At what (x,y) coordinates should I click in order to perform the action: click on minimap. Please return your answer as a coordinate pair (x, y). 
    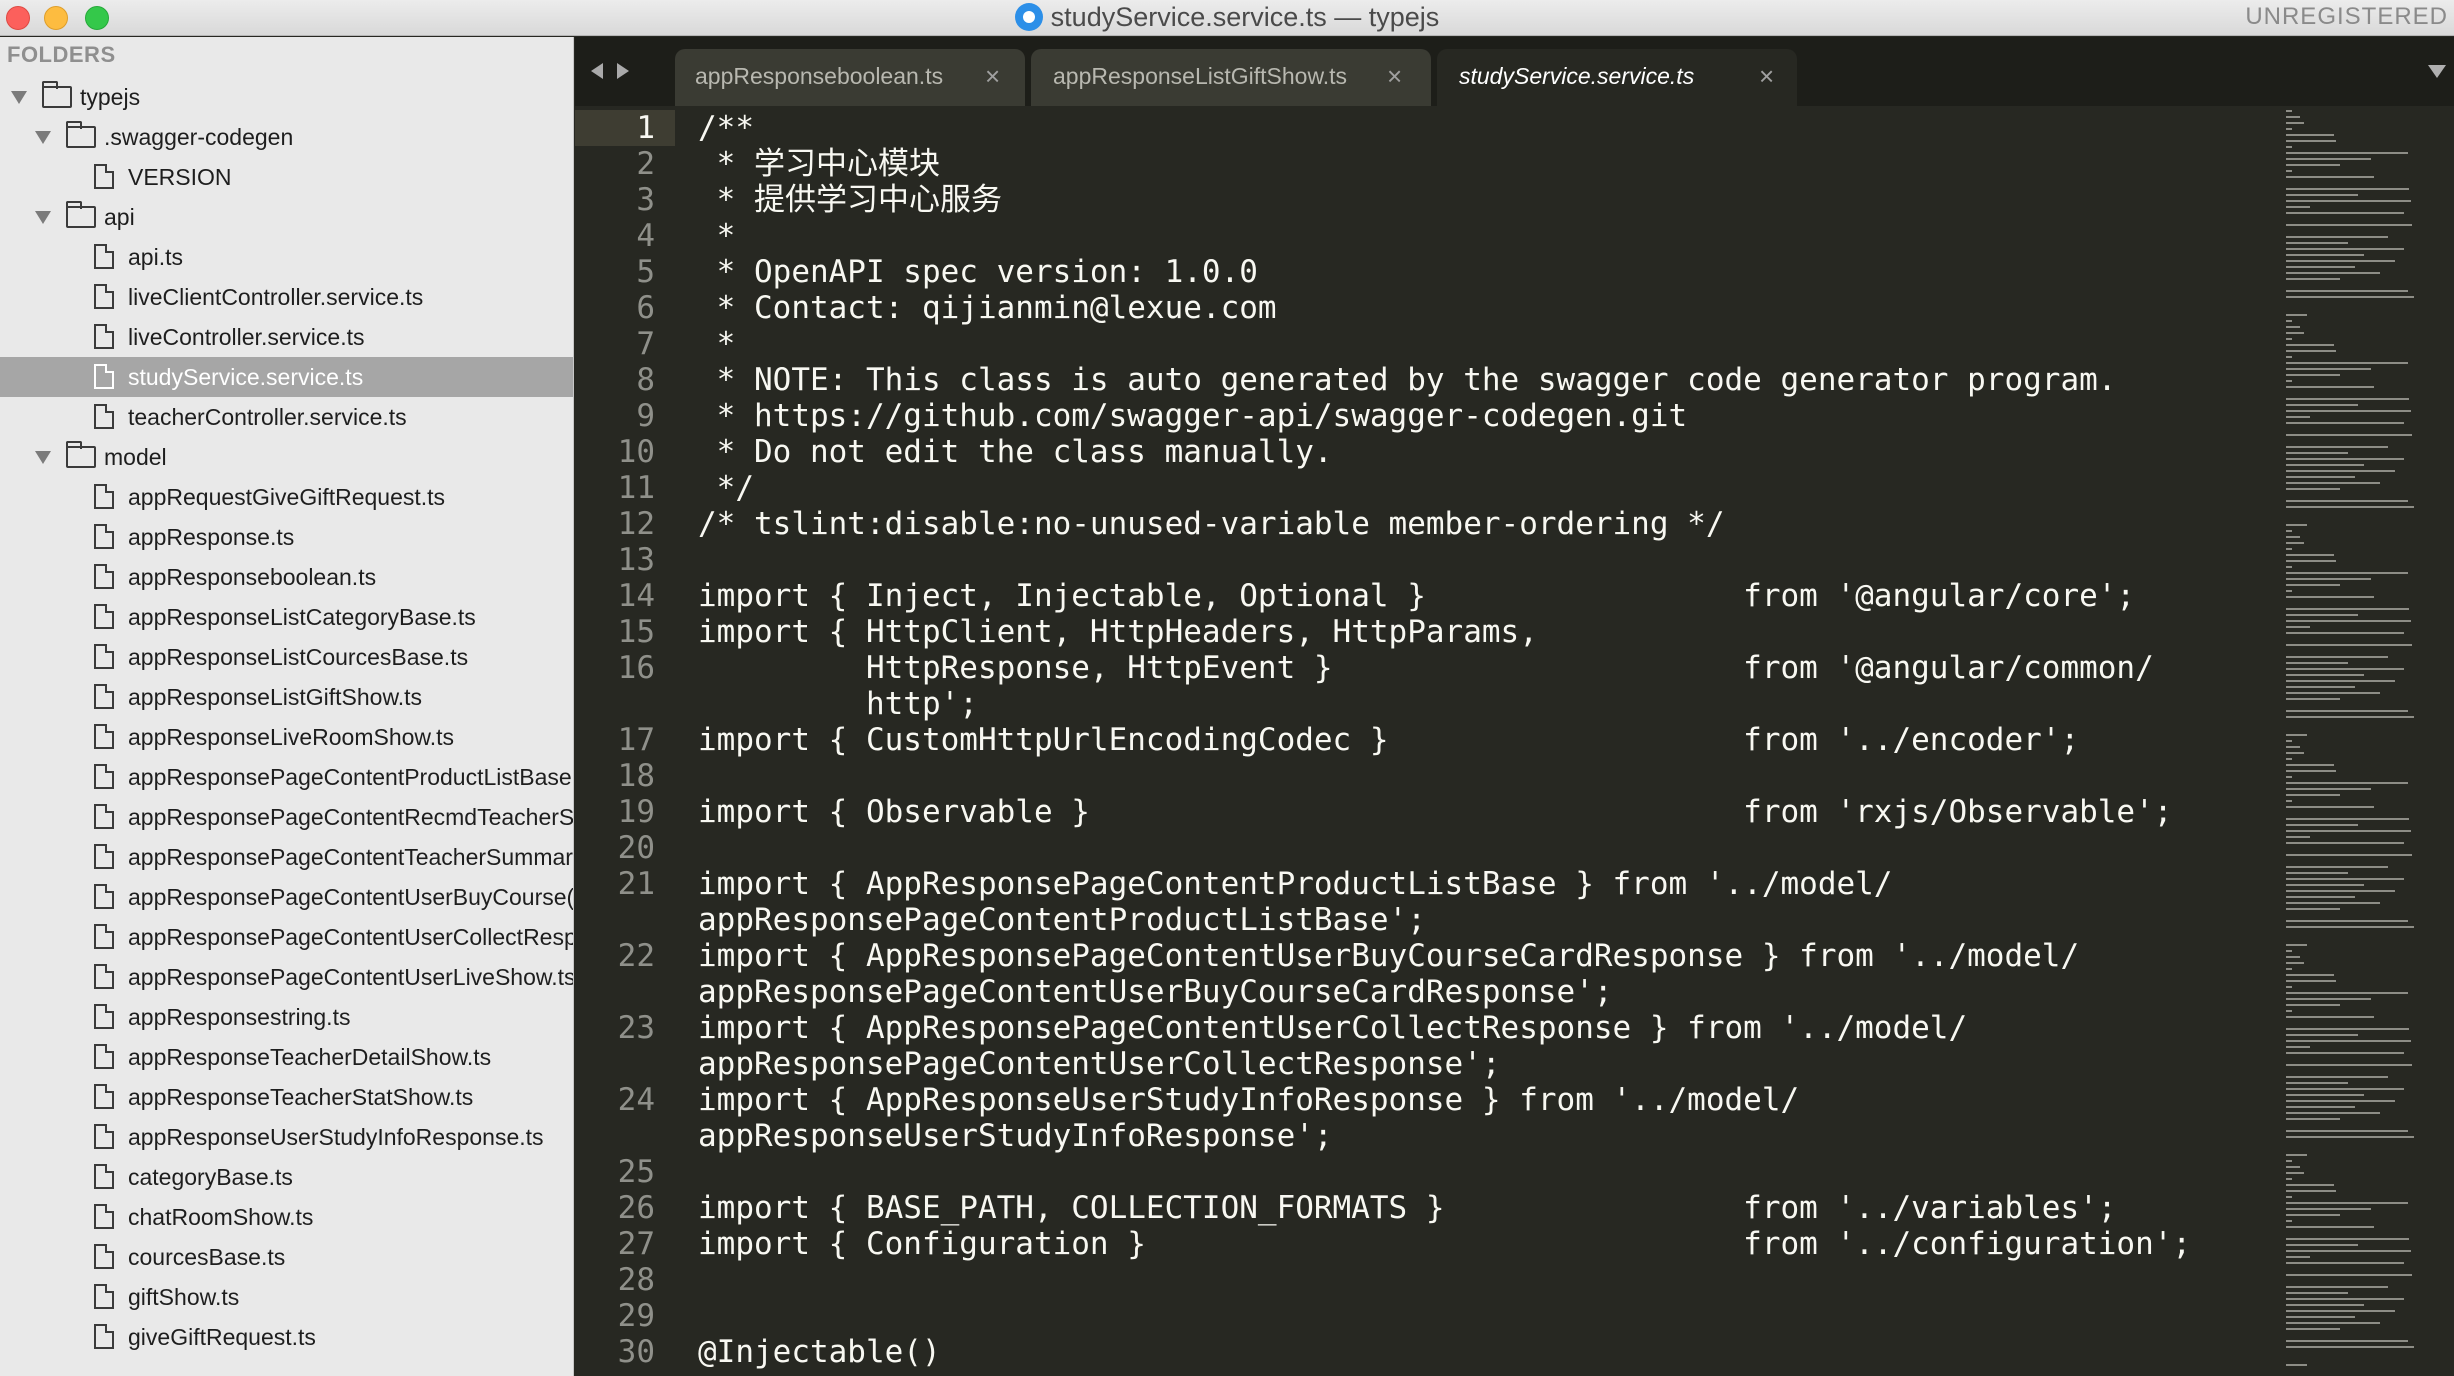
    Looking at the image, I should click on (2367, 741).